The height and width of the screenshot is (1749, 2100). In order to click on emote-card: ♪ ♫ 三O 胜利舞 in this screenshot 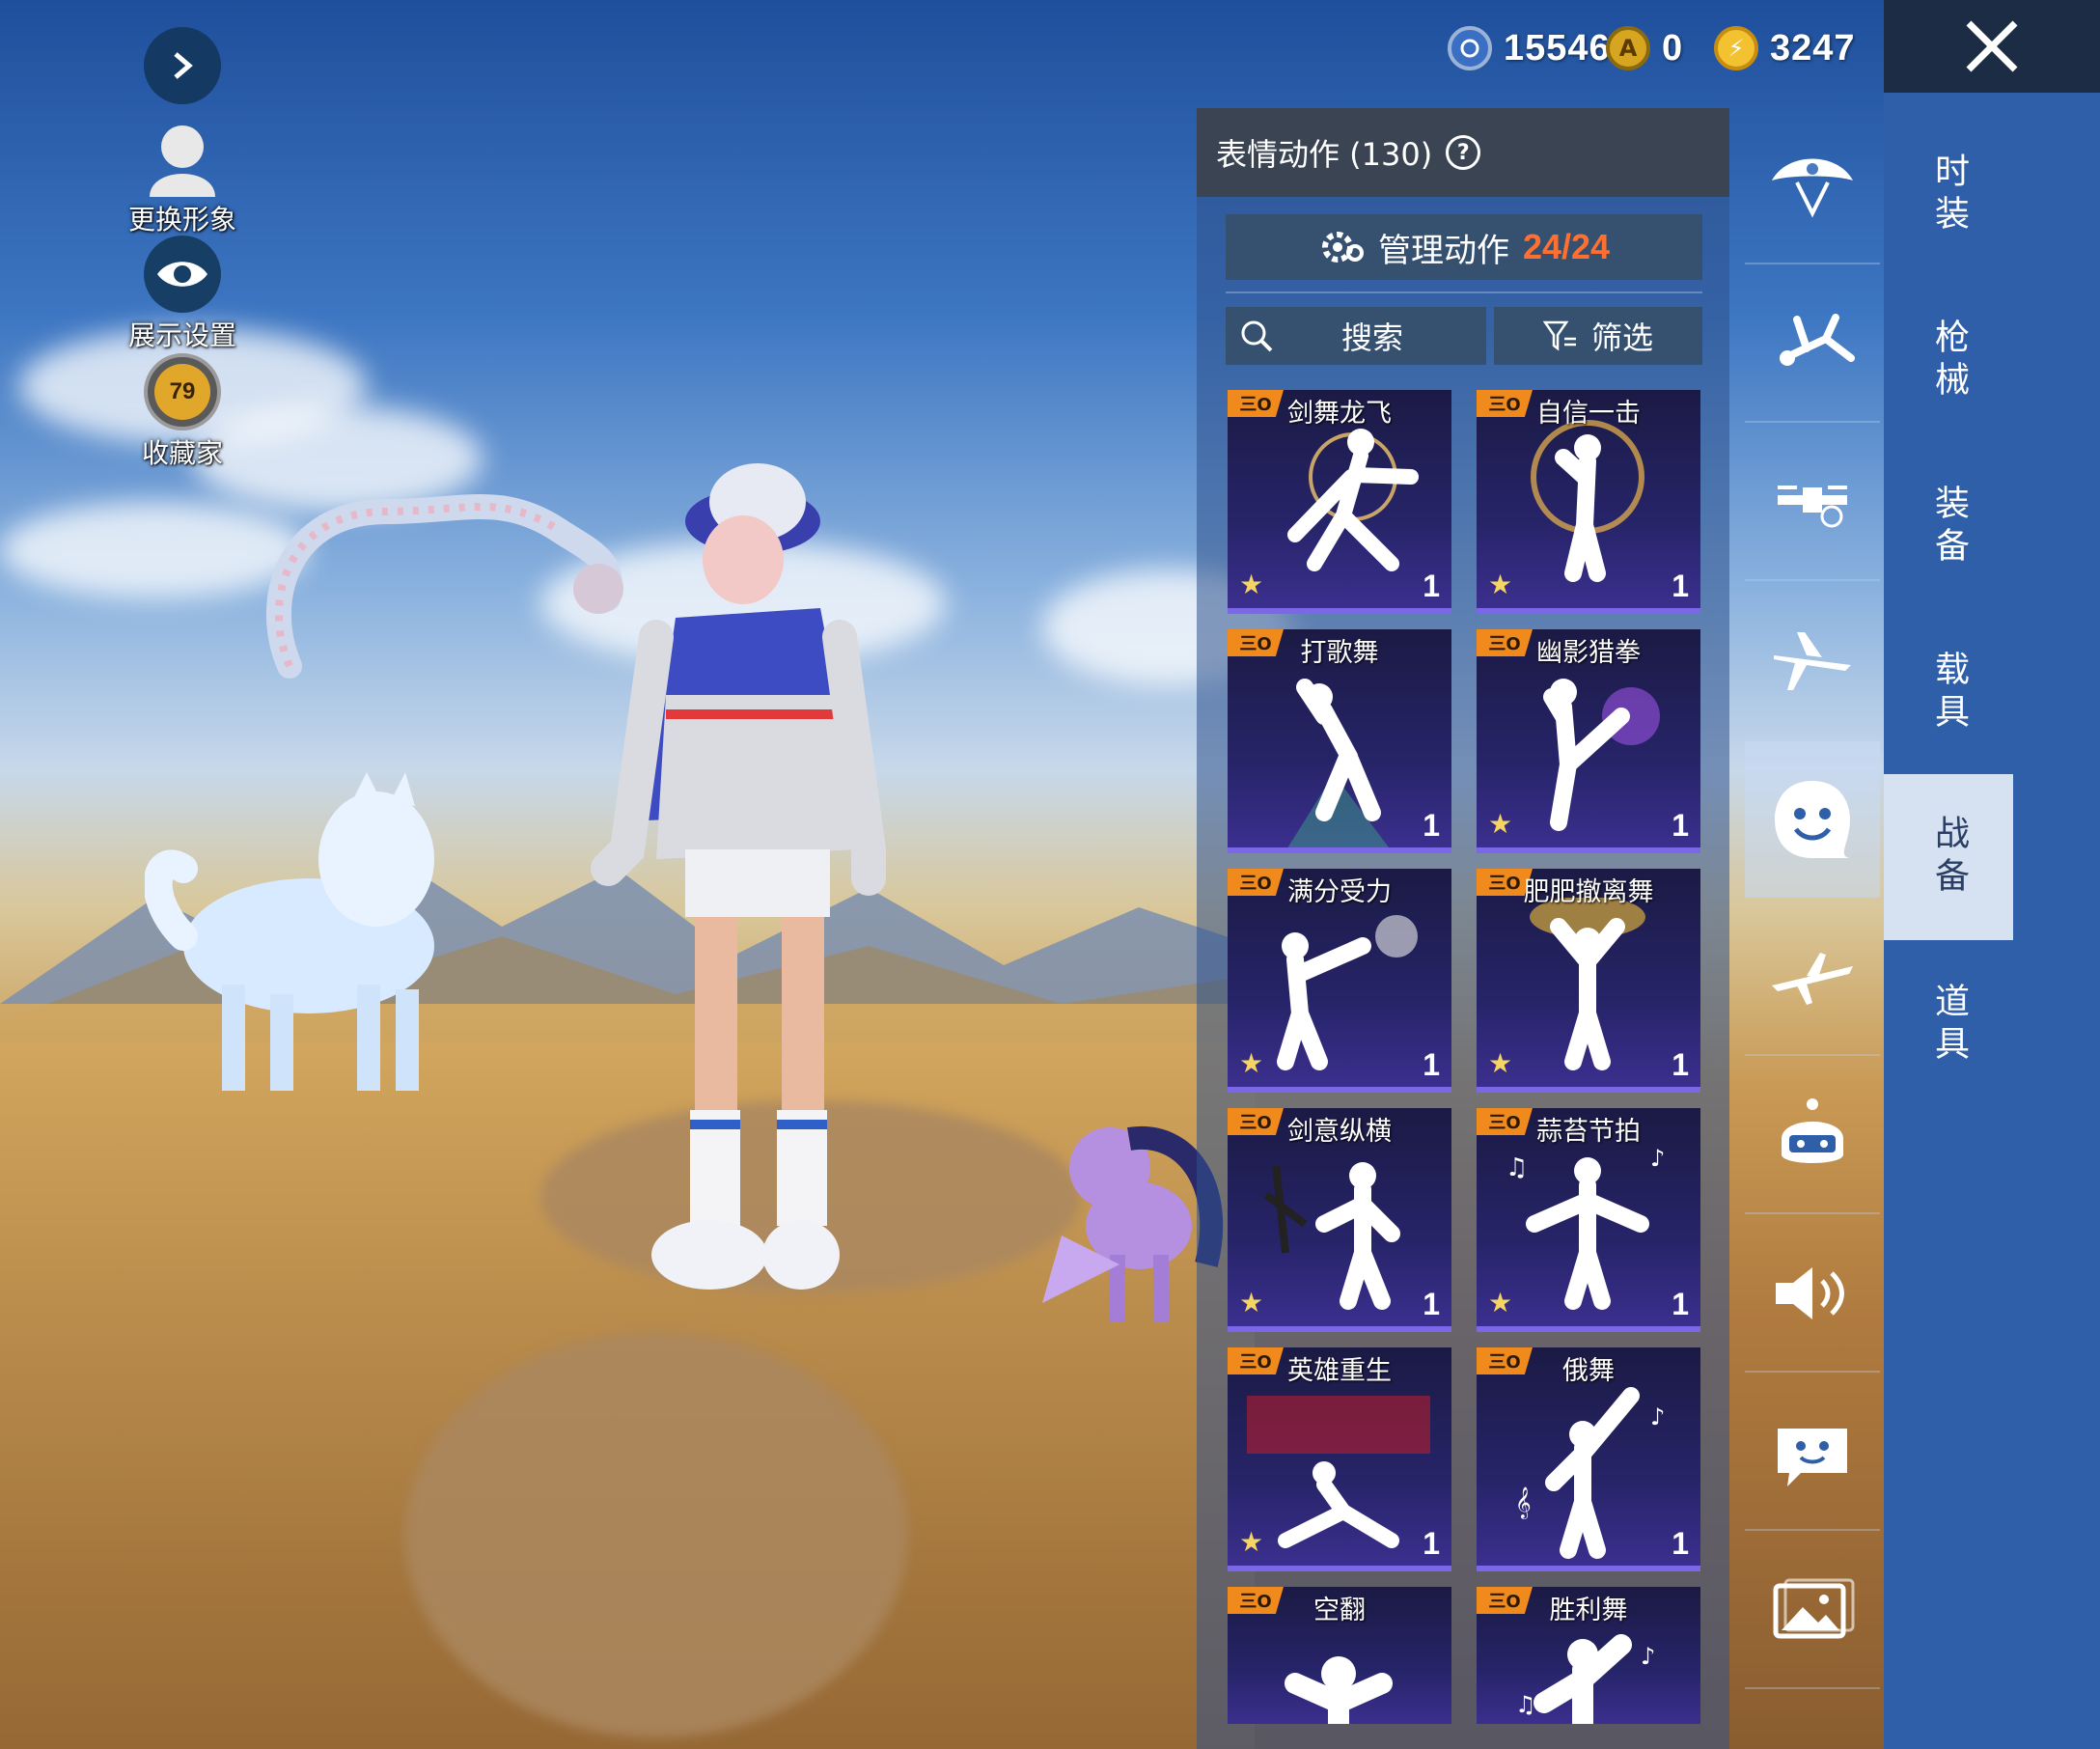, I will do `click(1588, 1656)`.